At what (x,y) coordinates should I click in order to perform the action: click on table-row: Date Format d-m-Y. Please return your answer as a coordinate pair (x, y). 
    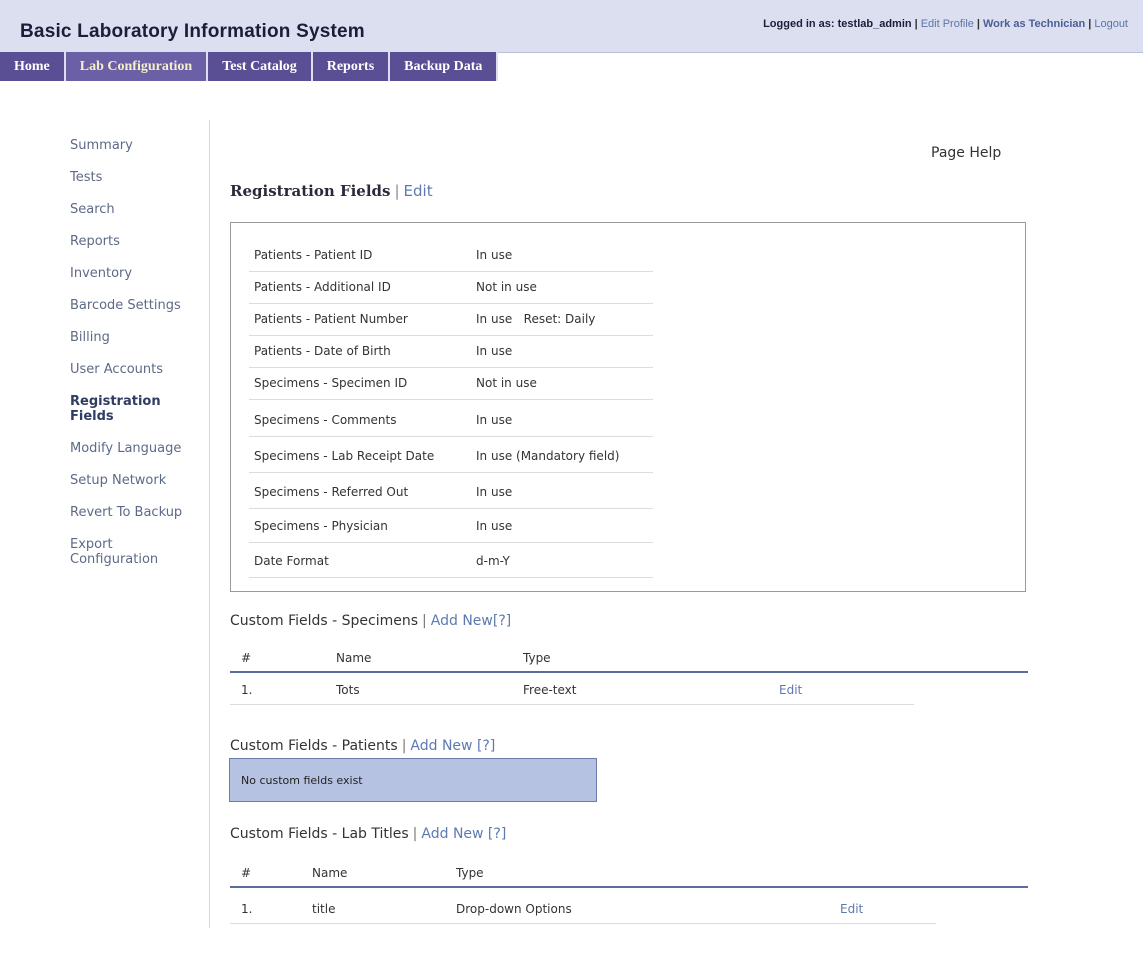
    Looking at the image, I should click on (451, 561).